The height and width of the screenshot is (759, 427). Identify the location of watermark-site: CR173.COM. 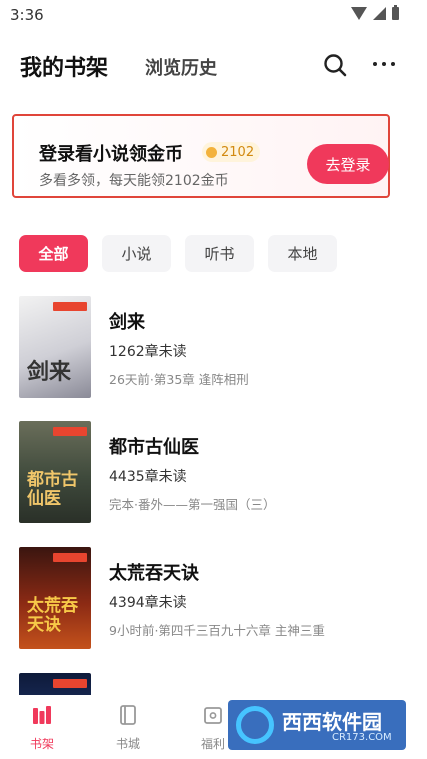
(362, 737).